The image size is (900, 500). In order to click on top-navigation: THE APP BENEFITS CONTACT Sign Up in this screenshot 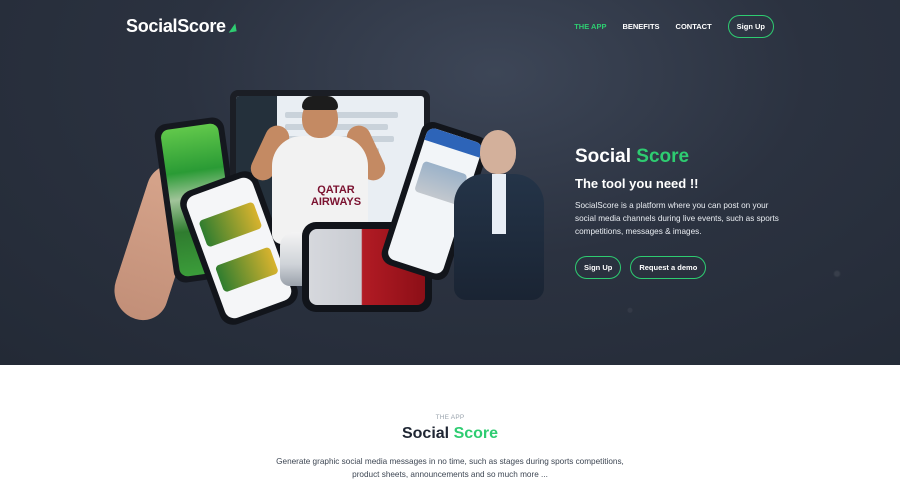, I will do `click(674, 26)`.